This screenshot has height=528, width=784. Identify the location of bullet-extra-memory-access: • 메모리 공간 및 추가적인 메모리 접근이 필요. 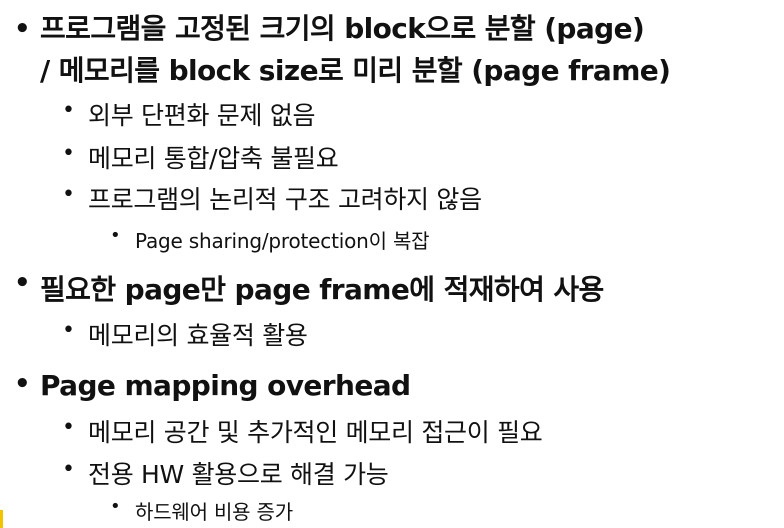
(302, 431).